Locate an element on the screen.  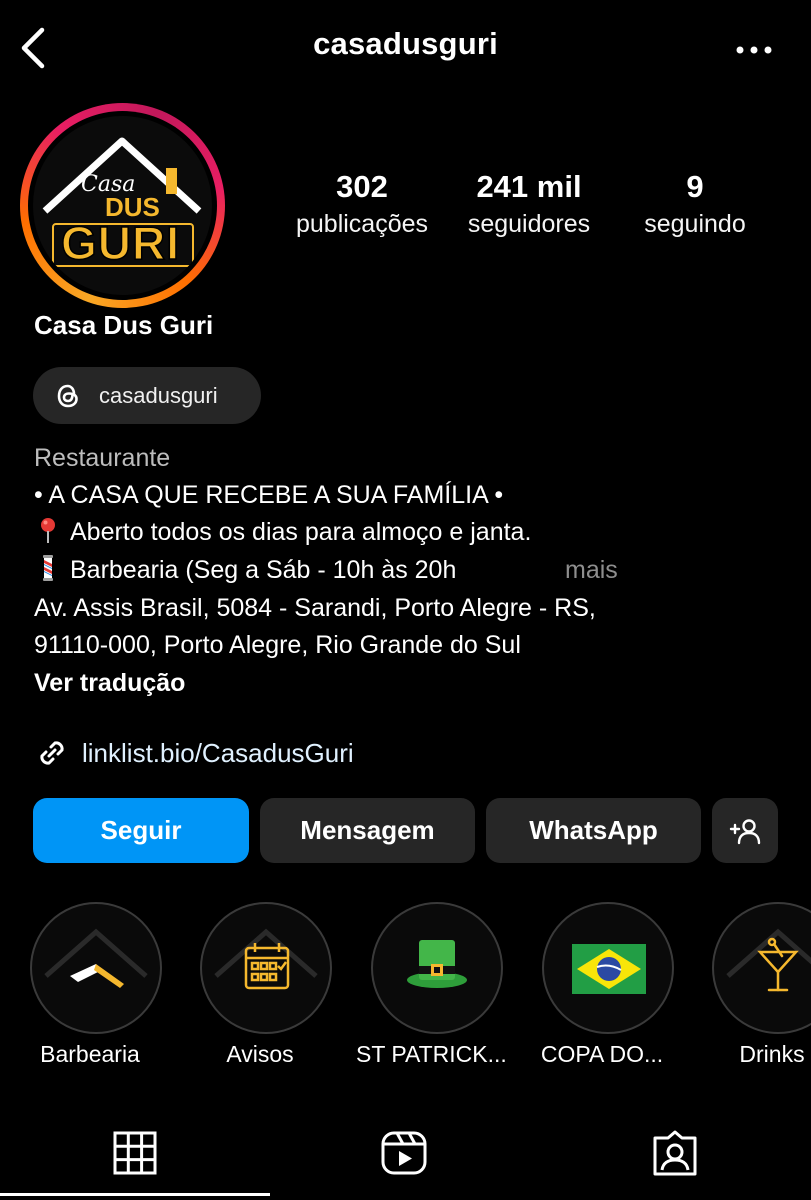
cocktail-icon is located at coordinates (768, 960).